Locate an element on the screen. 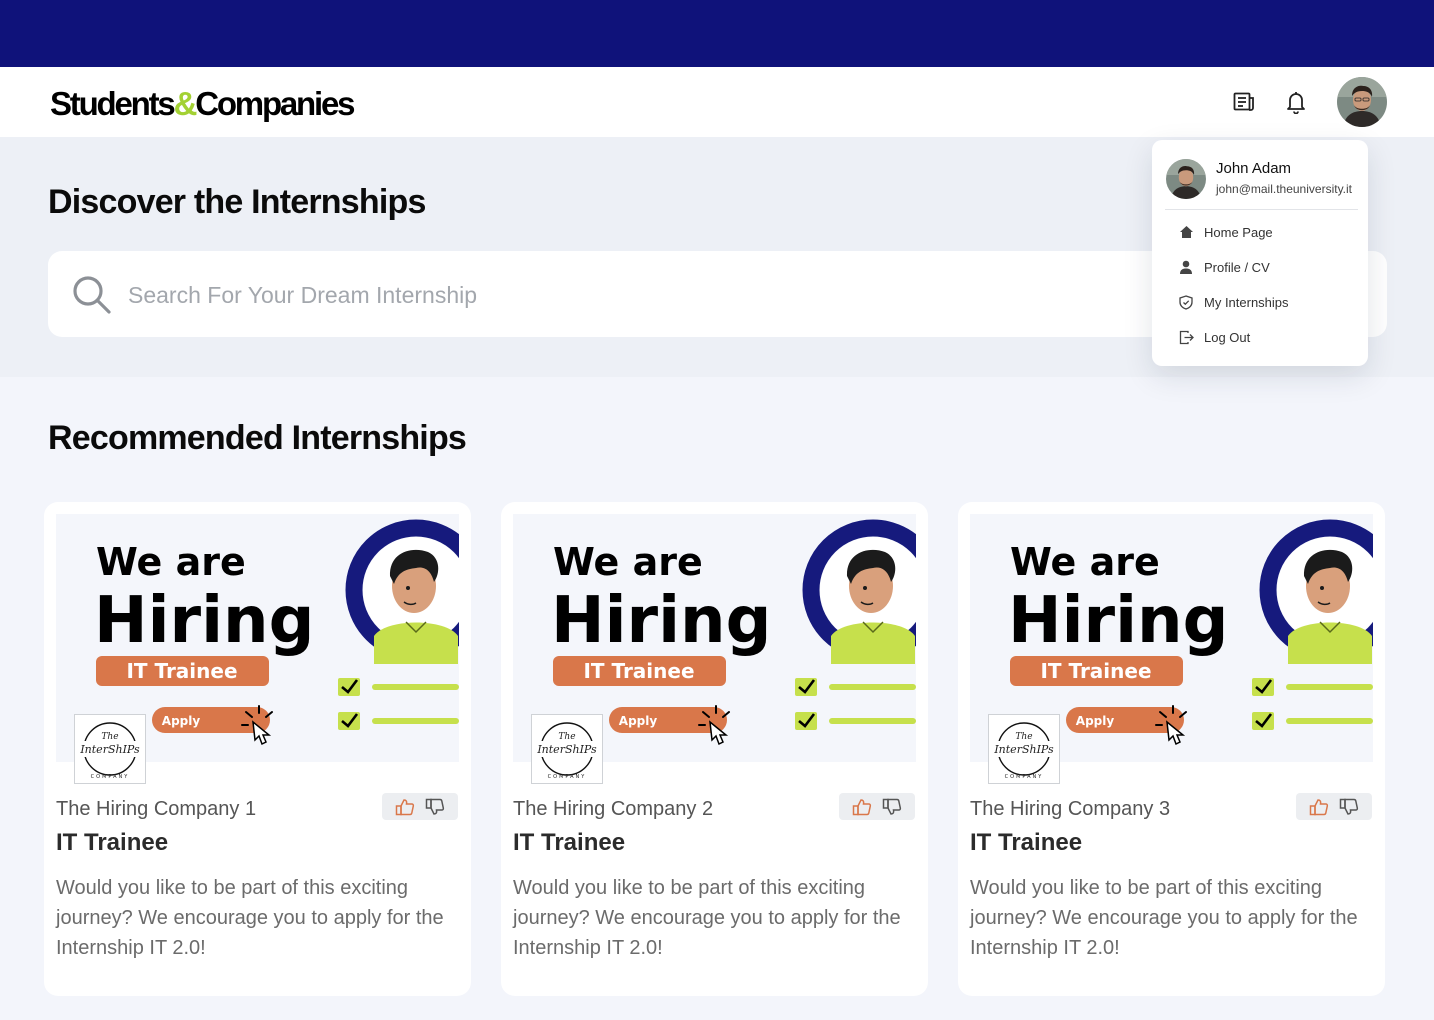 This screenshot has width=1434, height=1020. menu-divider is located at coordinates (1261, 209).